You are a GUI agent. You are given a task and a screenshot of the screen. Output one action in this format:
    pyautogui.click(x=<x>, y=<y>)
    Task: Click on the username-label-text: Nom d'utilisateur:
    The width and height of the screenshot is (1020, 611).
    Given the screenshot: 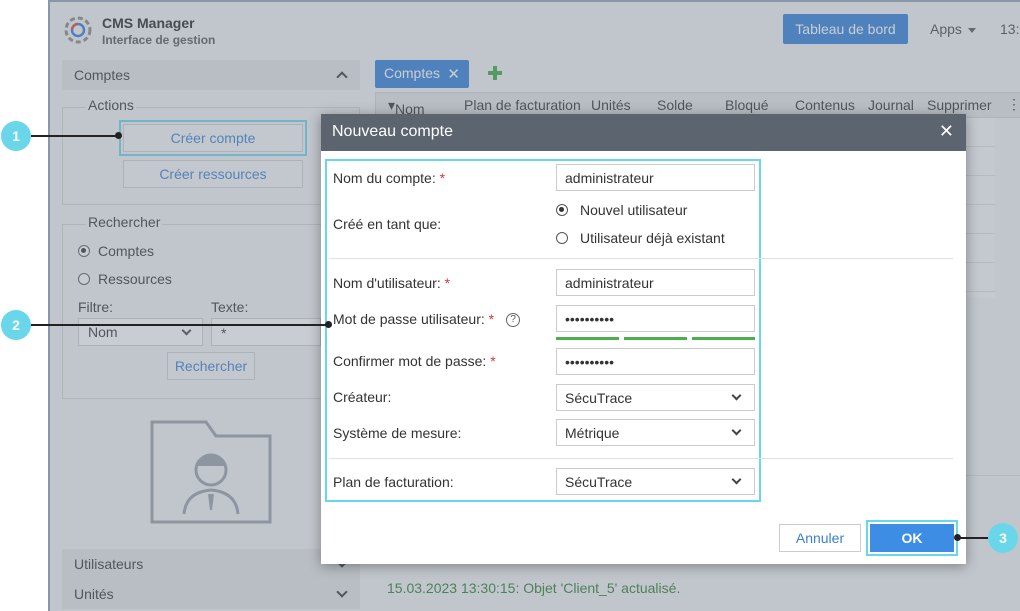 What is the action you would take?
    pyautogui.click(x=387, y=283)
    